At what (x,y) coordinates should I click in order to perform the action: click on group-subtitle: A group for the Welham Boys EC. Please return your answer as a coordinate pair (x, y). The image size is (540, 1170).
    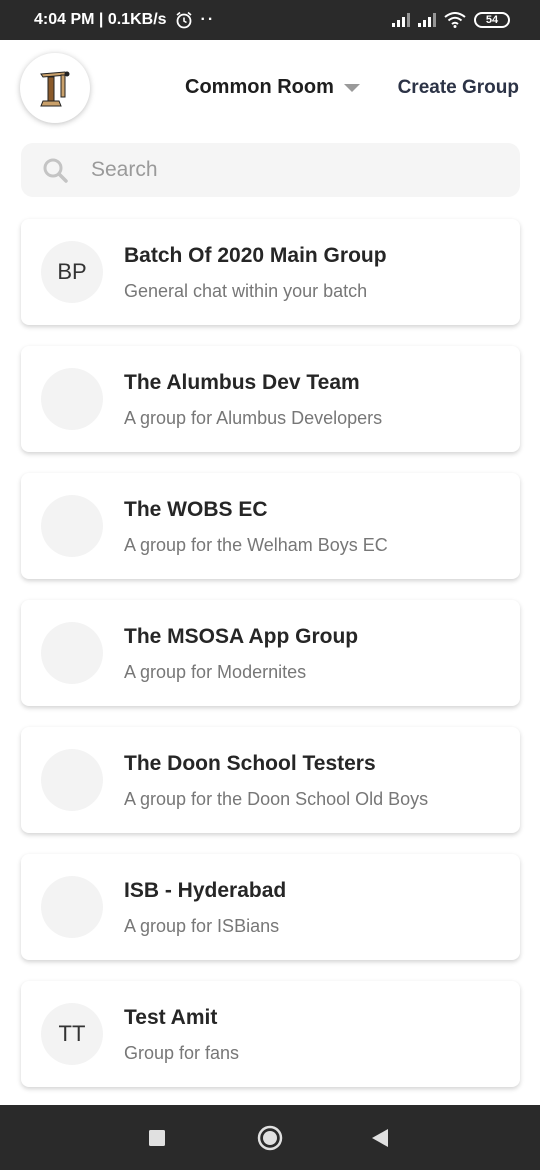
    Looking at the image, I should click on (256, 545).